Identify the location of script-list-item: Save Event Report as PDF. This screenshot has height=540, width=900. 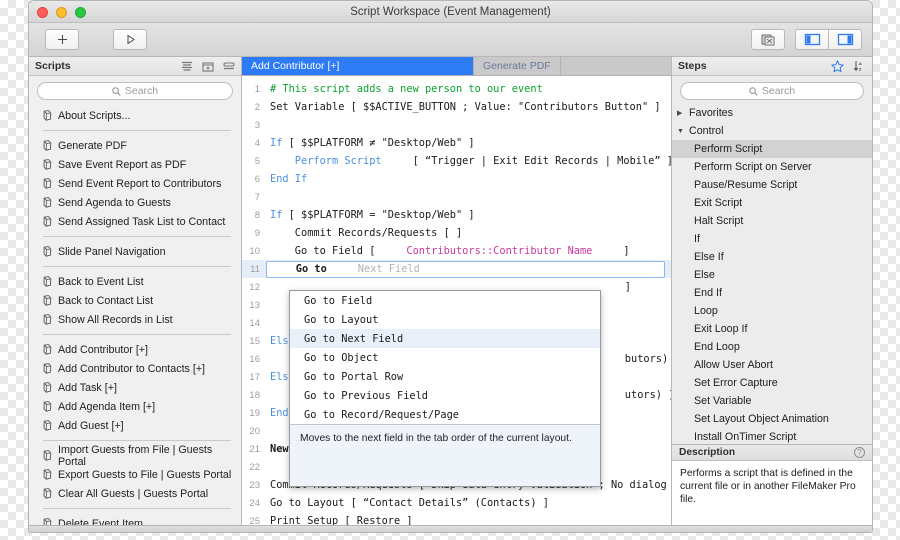
(135, 164).